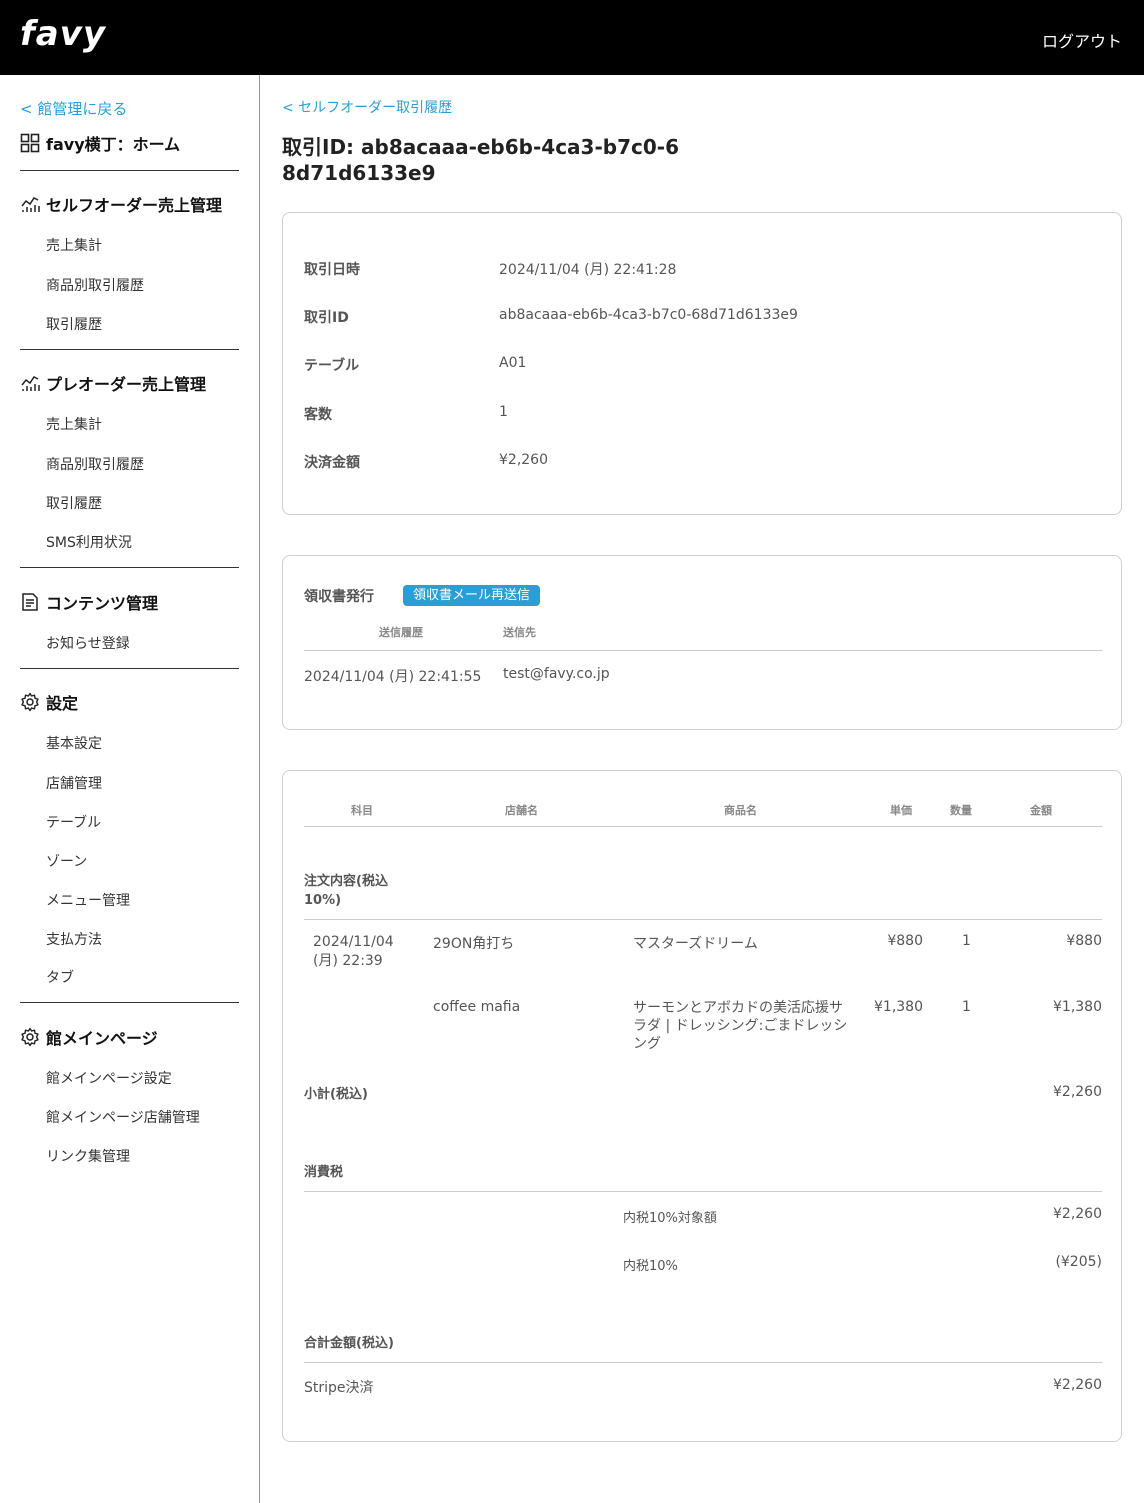 The image size is (1144, 1503). I want to click on sidebar-section-title: 設定, so click(62, 703).